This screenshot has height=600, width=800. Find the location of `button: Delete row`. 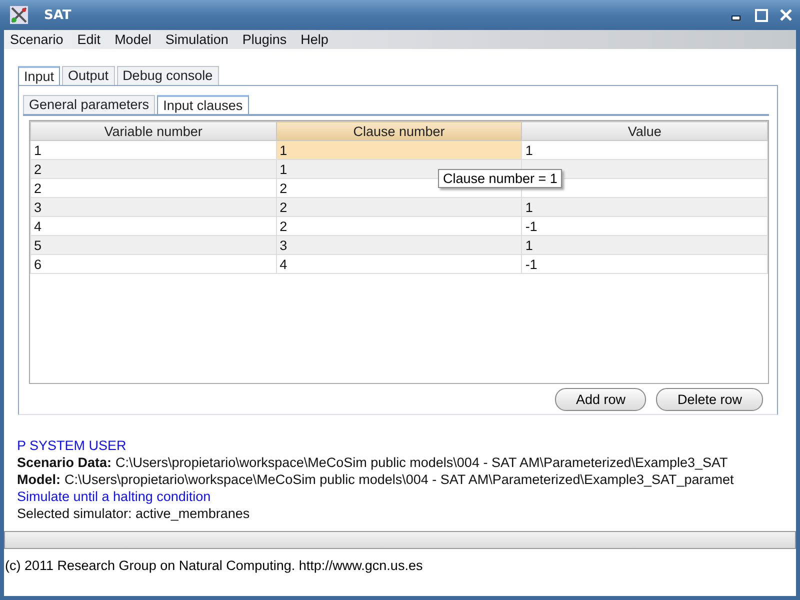

button: Delete row is located at coordinates (709, 399).